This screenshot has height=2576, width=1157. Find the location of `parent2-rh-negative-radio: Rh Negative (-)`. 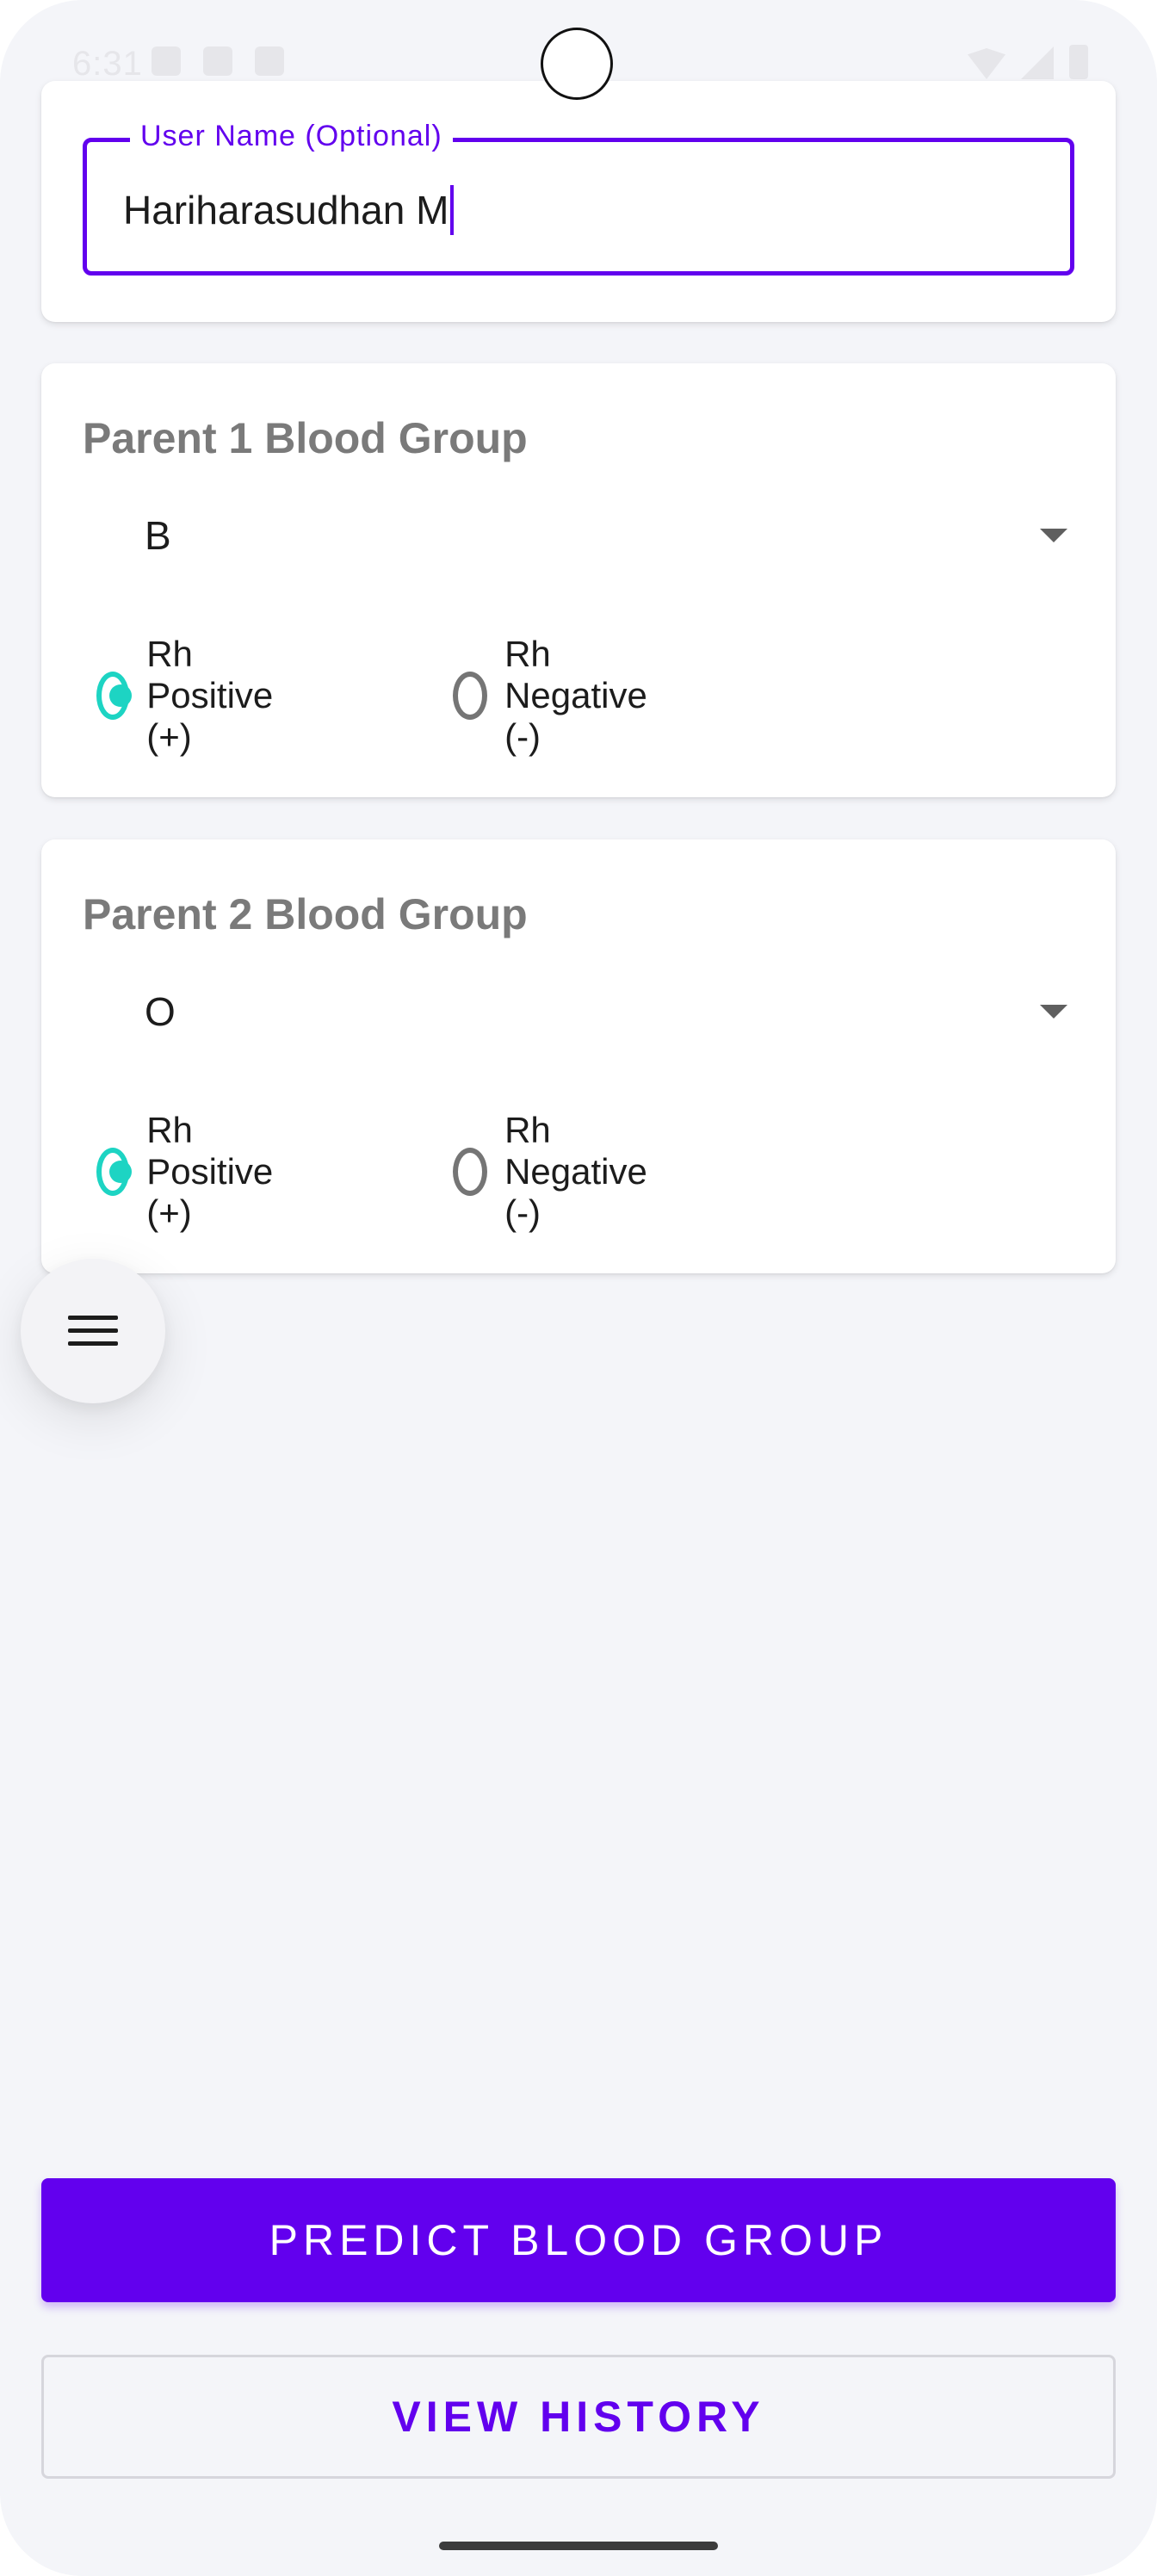

parent2-rh-negative-radio: Rh Negative (-) is located at coordinates (557, 1172).